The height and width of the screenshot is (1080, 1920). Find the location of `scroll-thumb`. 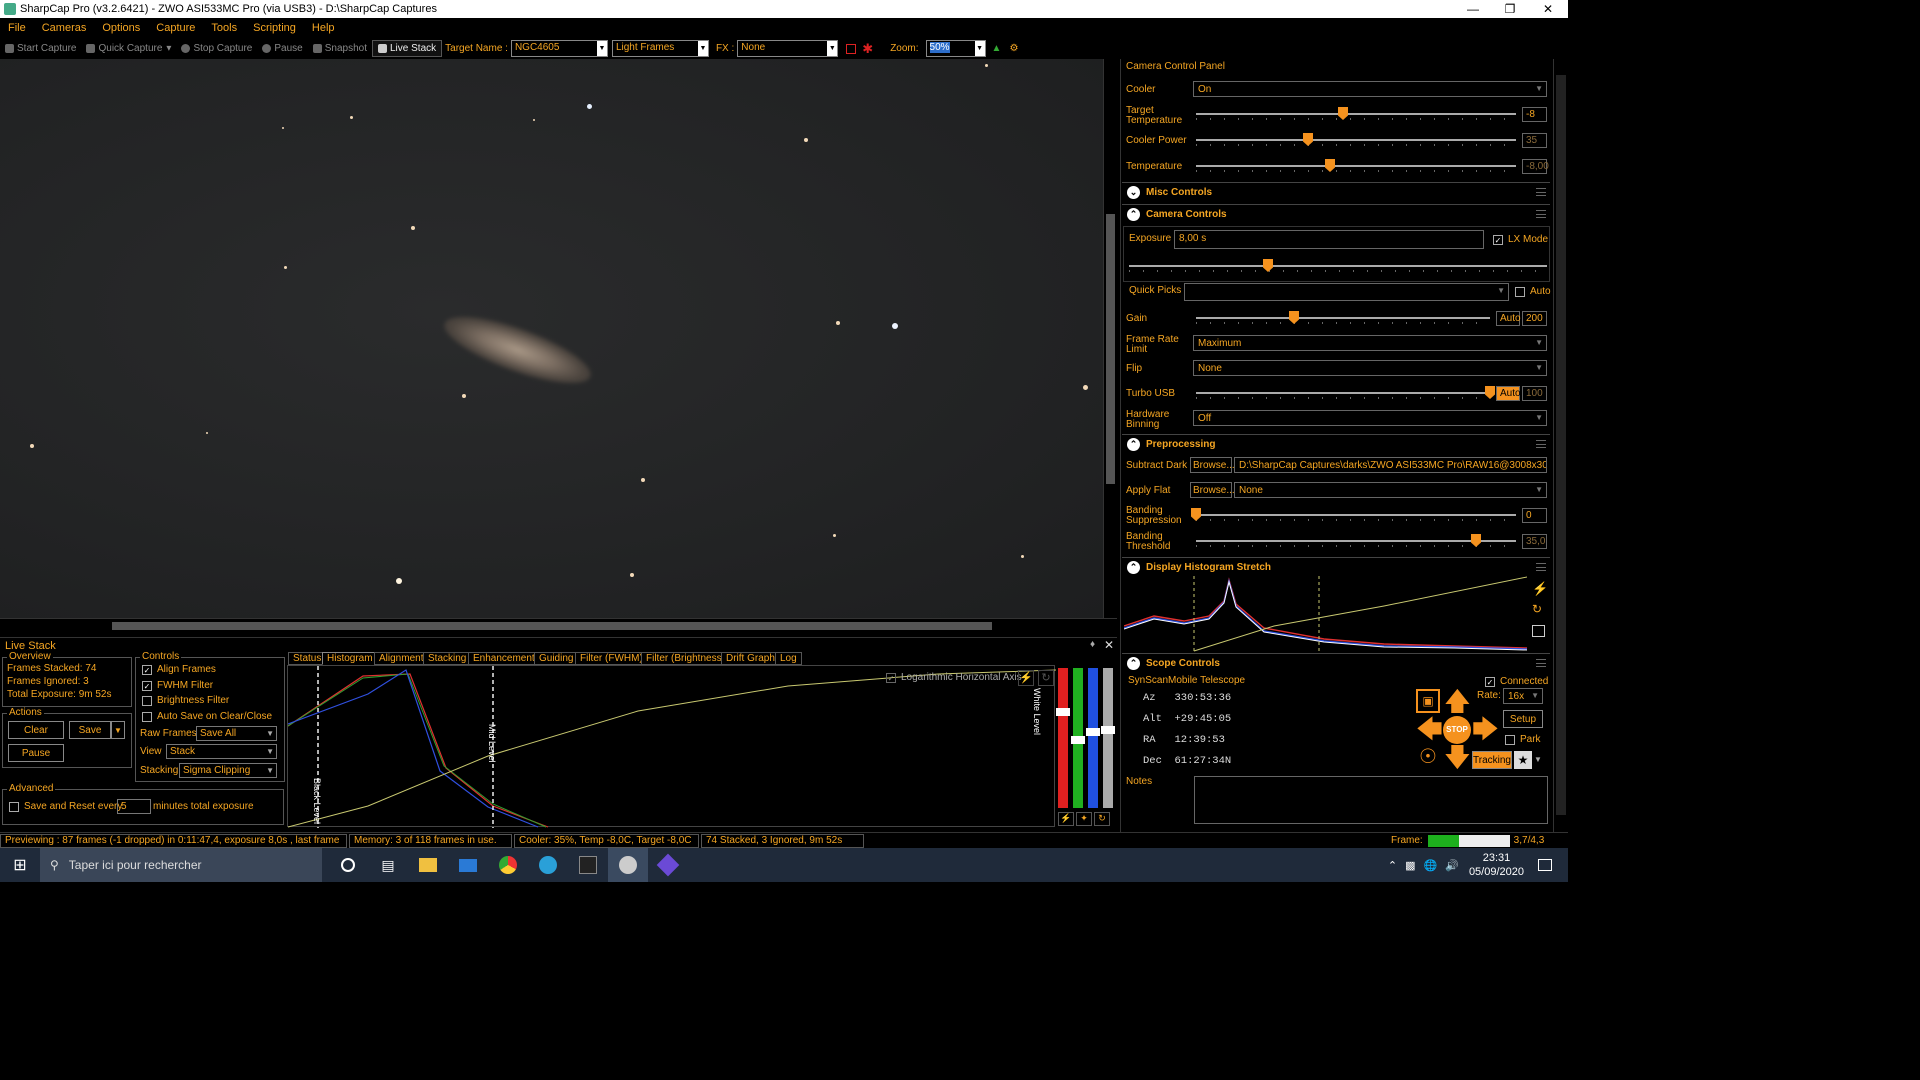

scroll-thumb is located at coordinates (1110, 349).